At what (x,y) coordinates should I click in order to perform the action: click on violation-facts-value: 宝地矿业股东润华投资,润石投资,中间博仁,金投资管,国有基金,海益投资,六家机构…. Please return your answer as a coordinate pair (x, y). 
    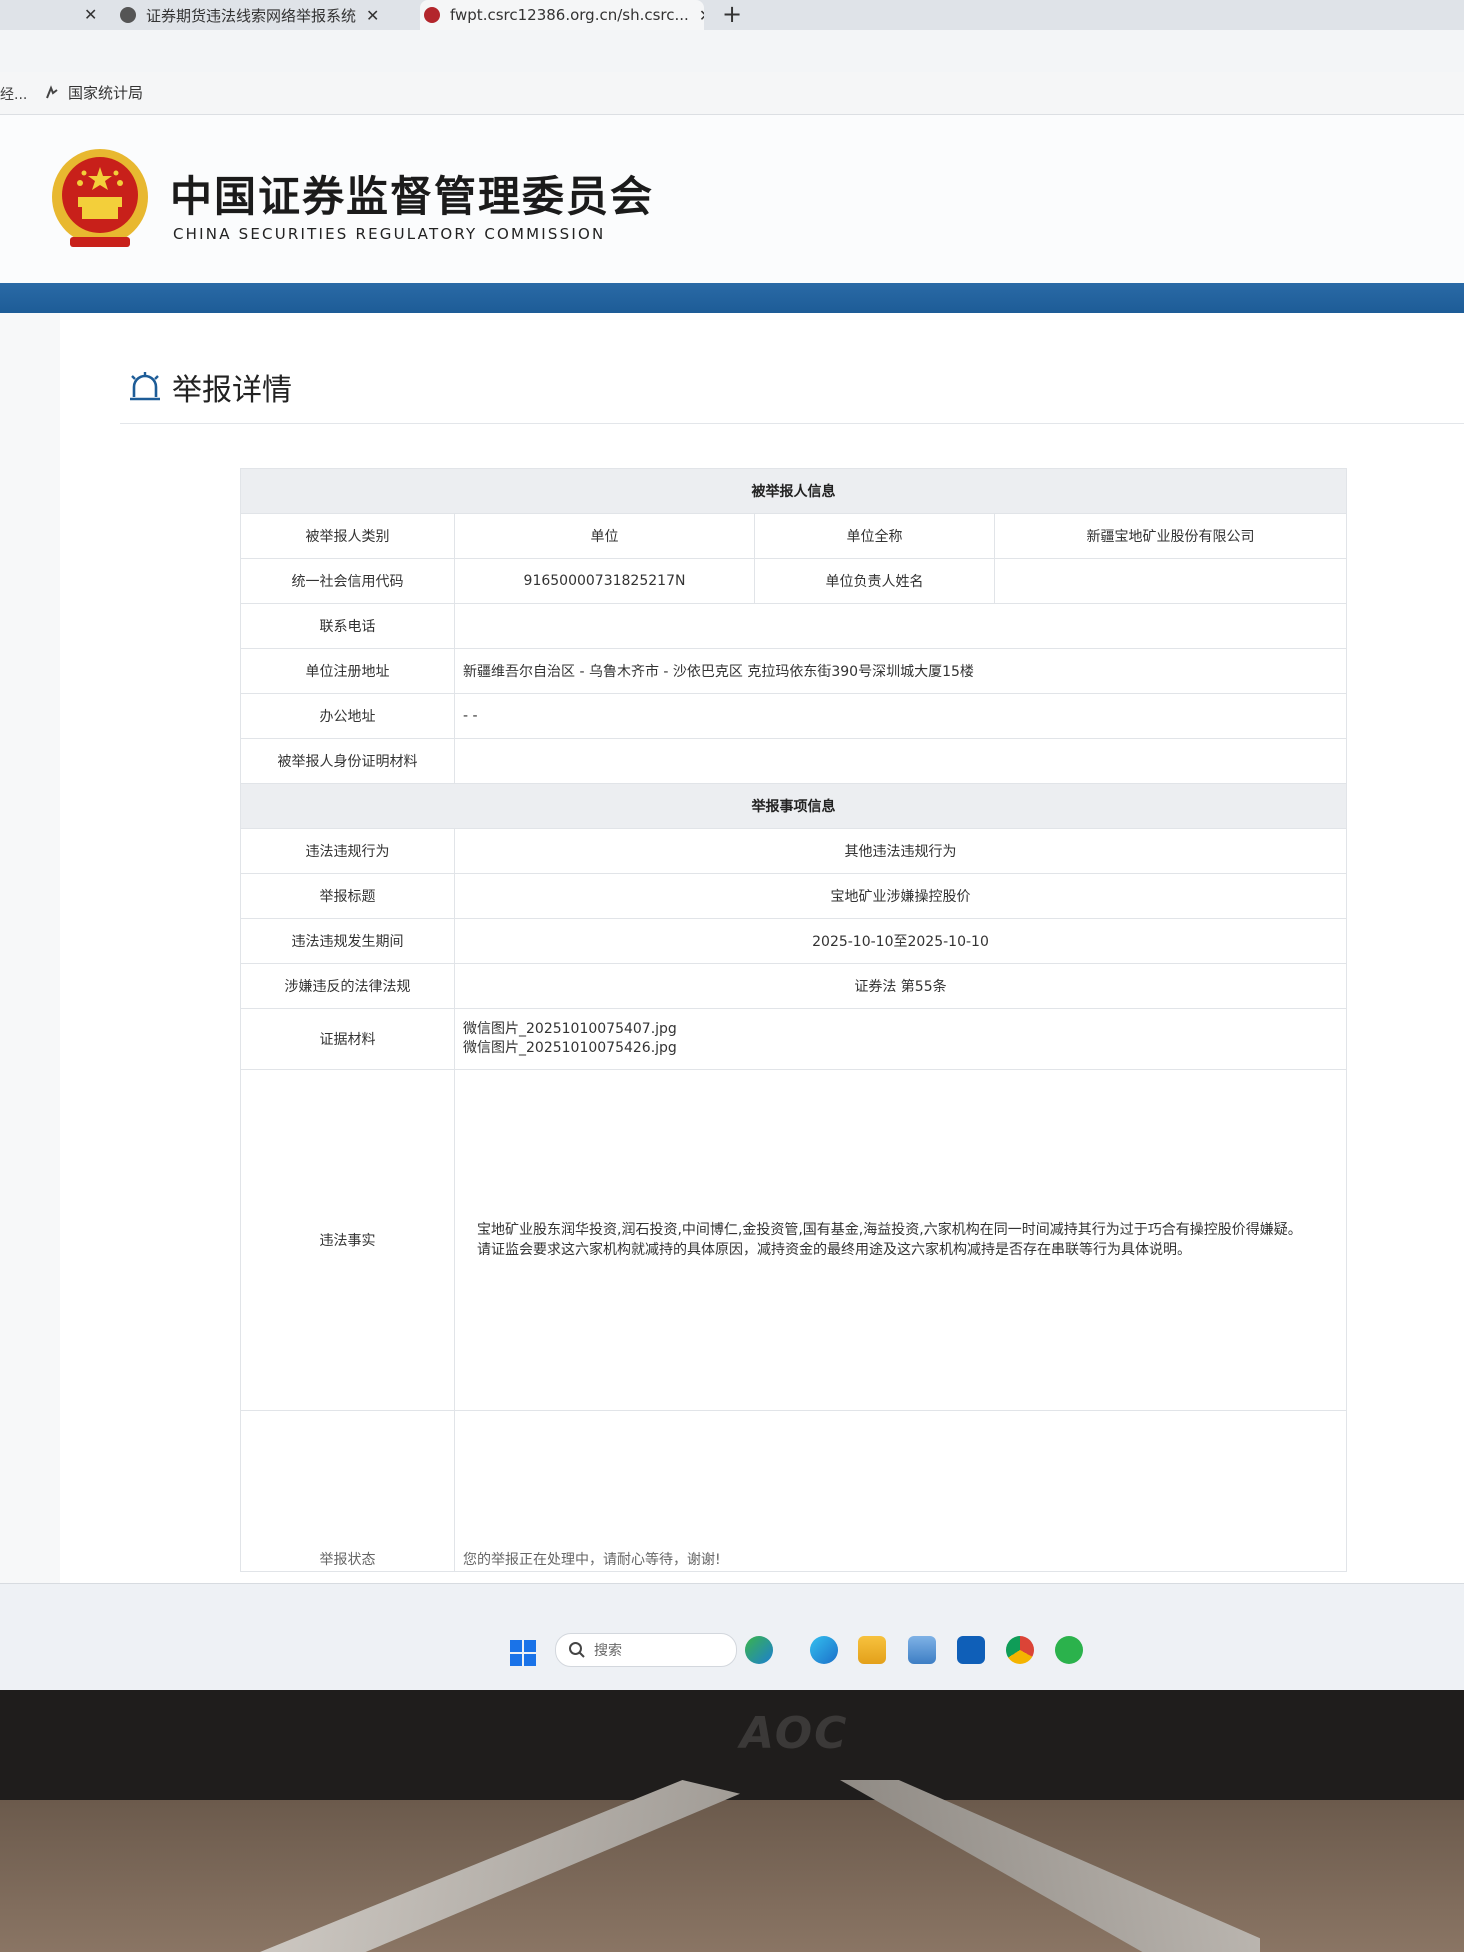
    Looking at the image, I should click on (900, 1240).